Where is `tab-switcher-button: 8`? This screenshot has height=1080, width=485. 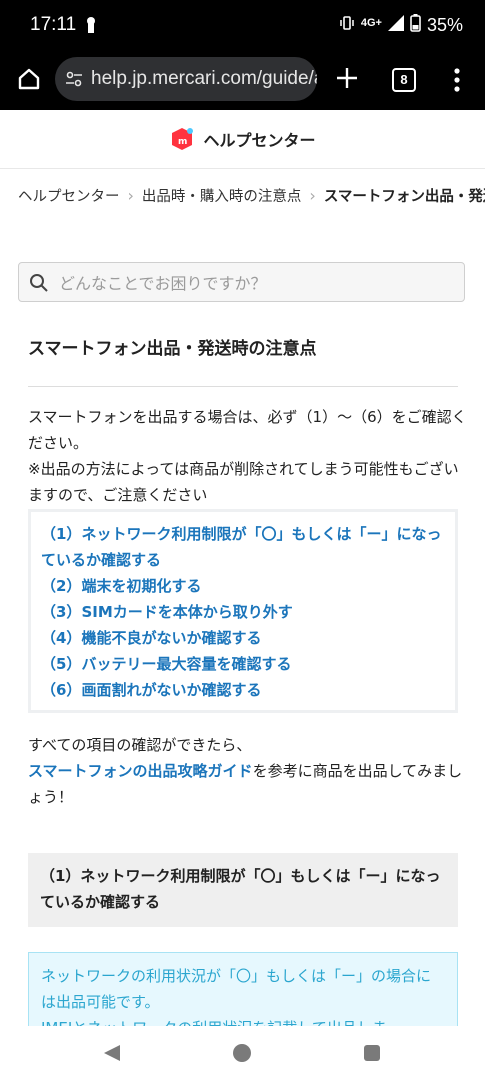 tab-switcher-button: 8 is located at coordinates (404, 80).